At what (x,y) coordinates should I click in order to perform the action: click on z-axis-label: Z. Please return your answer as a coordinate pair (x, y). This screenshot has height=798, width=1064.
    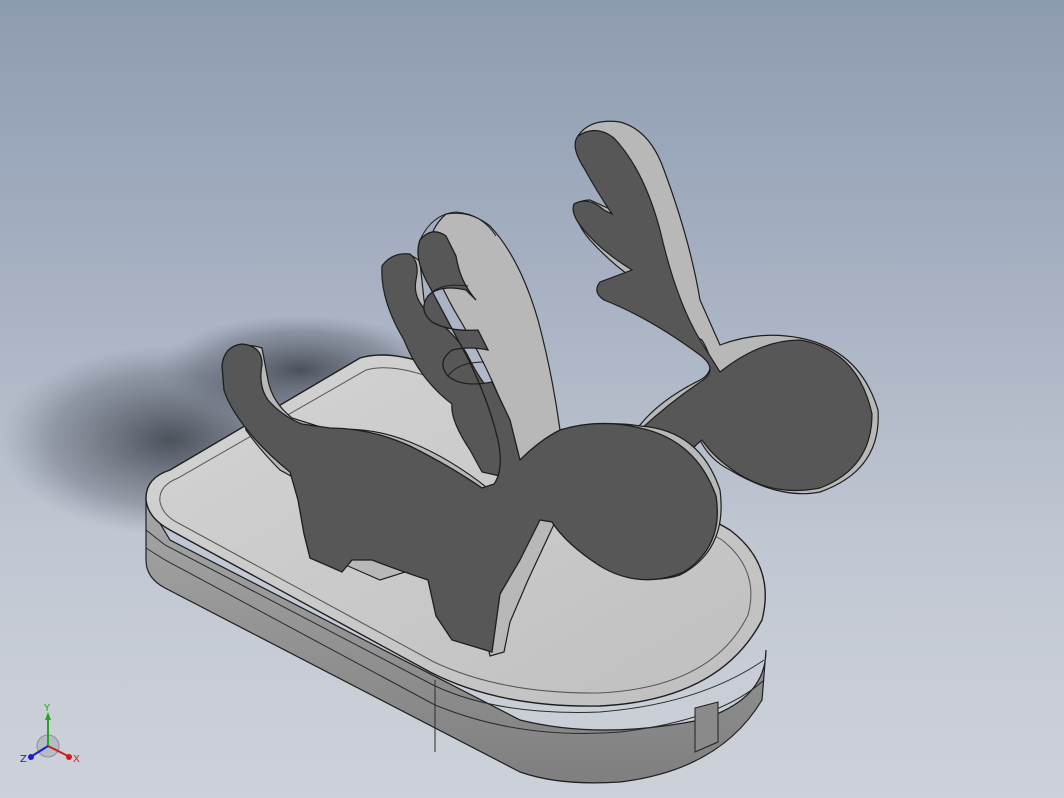
    Looking at the image, I should click on (23, 759).